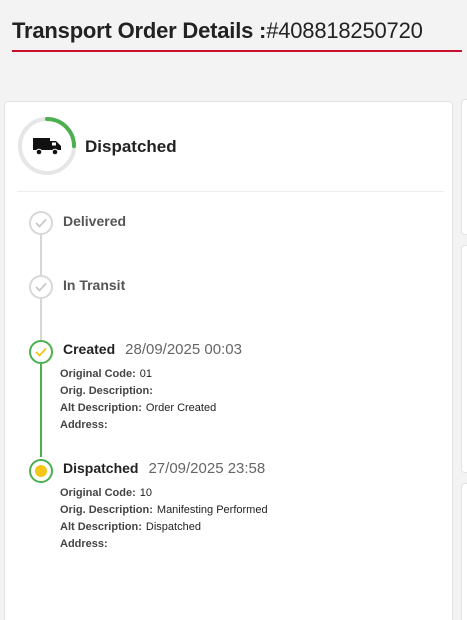 The image size is (467, 620). What do you see at coordinates (146, 374) in the screenshot?
I see `detail-value: 01` at bounding box center [146, 374].